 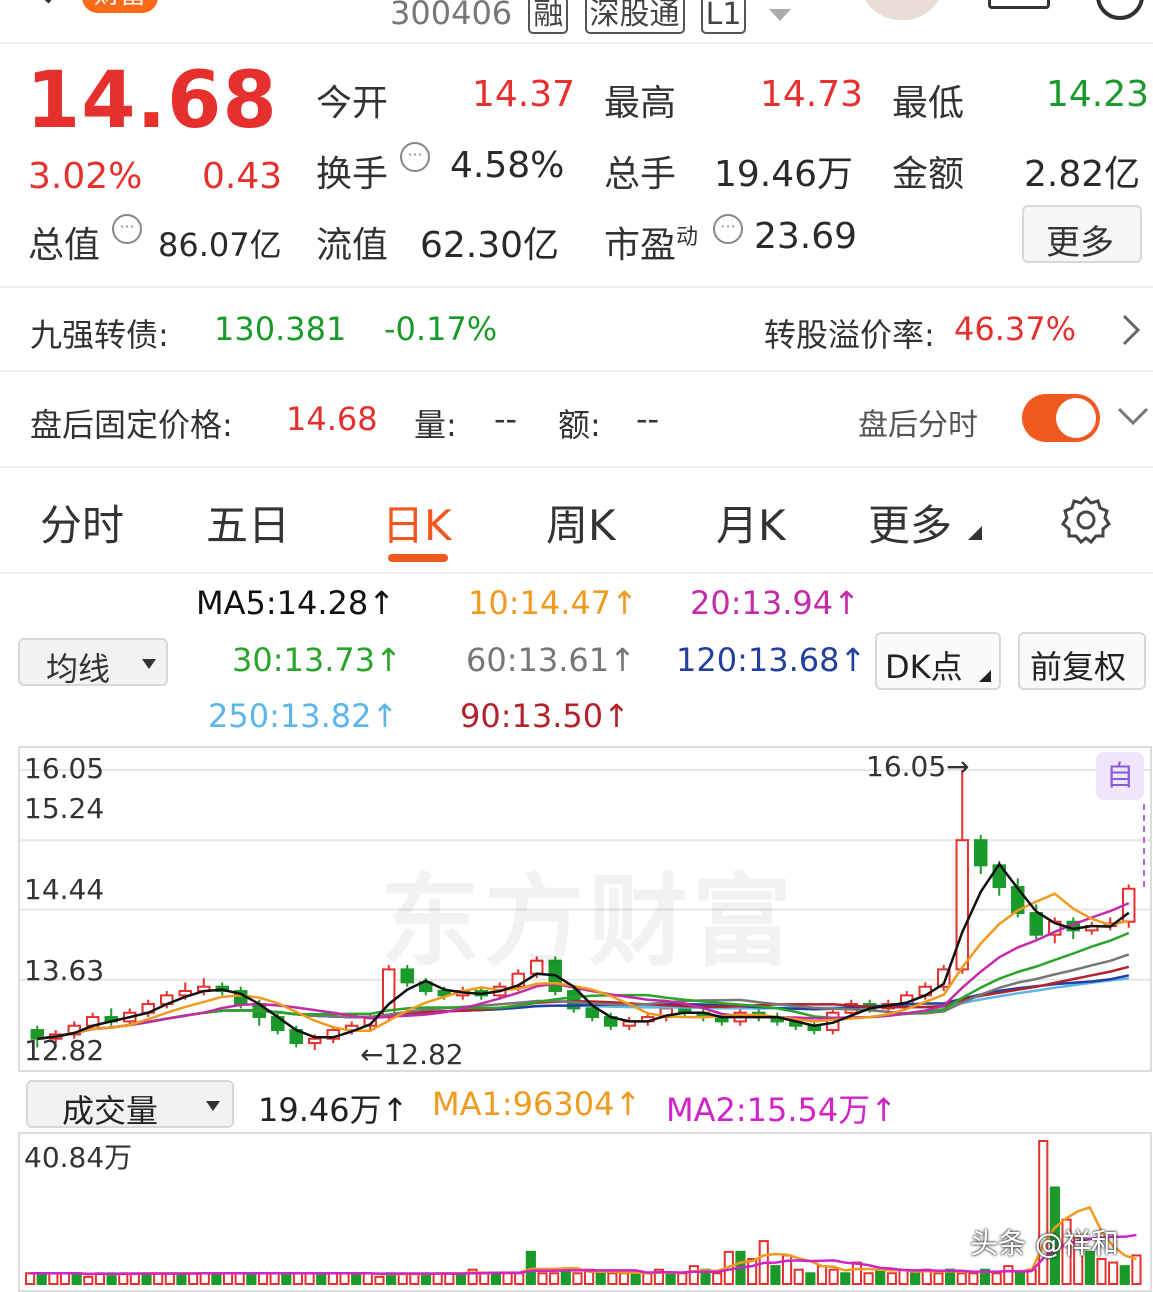 What do you see at coordinates (352, 103) in the screenshot?
I see `open-label: 今开` at bounding box center [352, 103].